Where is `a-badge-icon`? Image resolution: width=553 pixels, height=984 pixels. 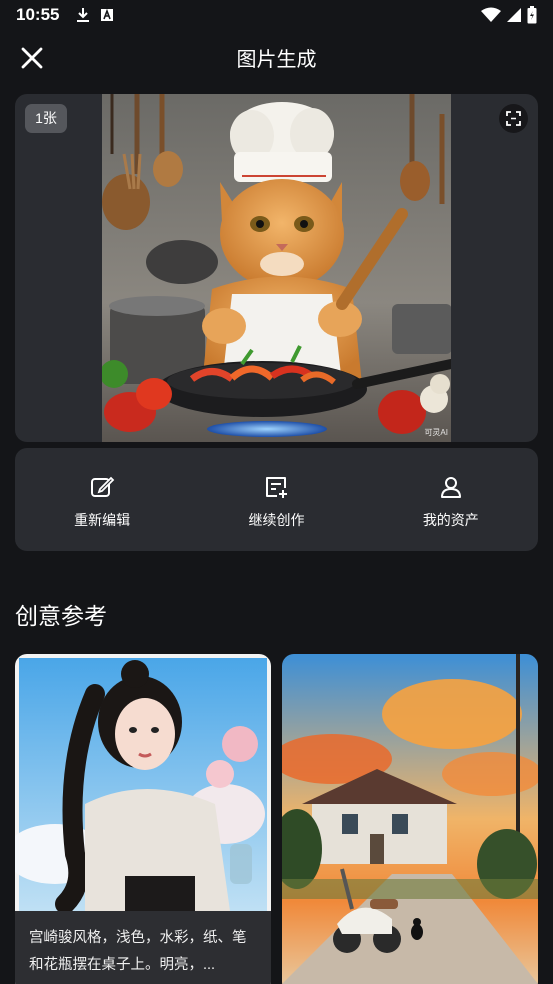
a-badge-icon is located at coordinates (107, 14).